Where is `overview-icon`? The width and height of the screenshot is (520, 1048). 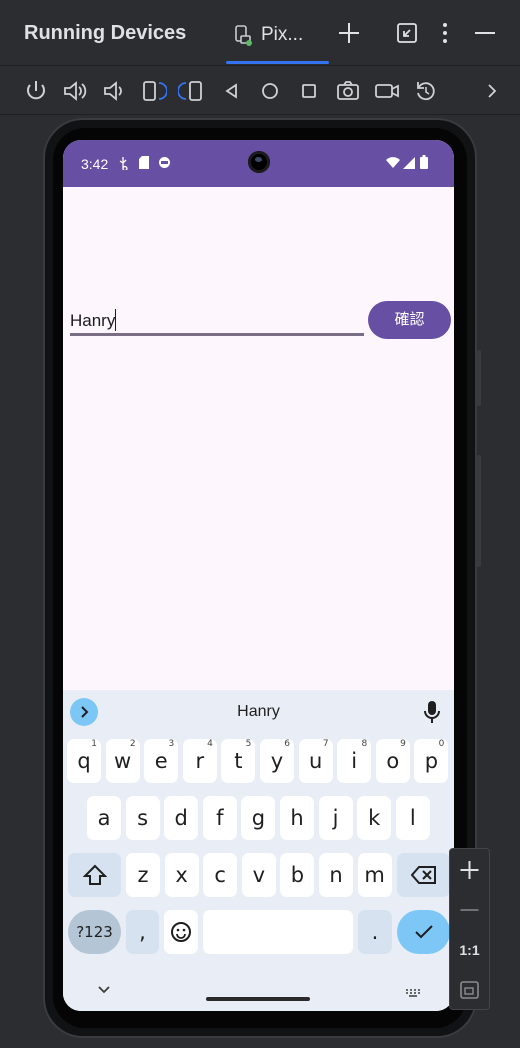
overview-icon is located at coordinates (309, 91).